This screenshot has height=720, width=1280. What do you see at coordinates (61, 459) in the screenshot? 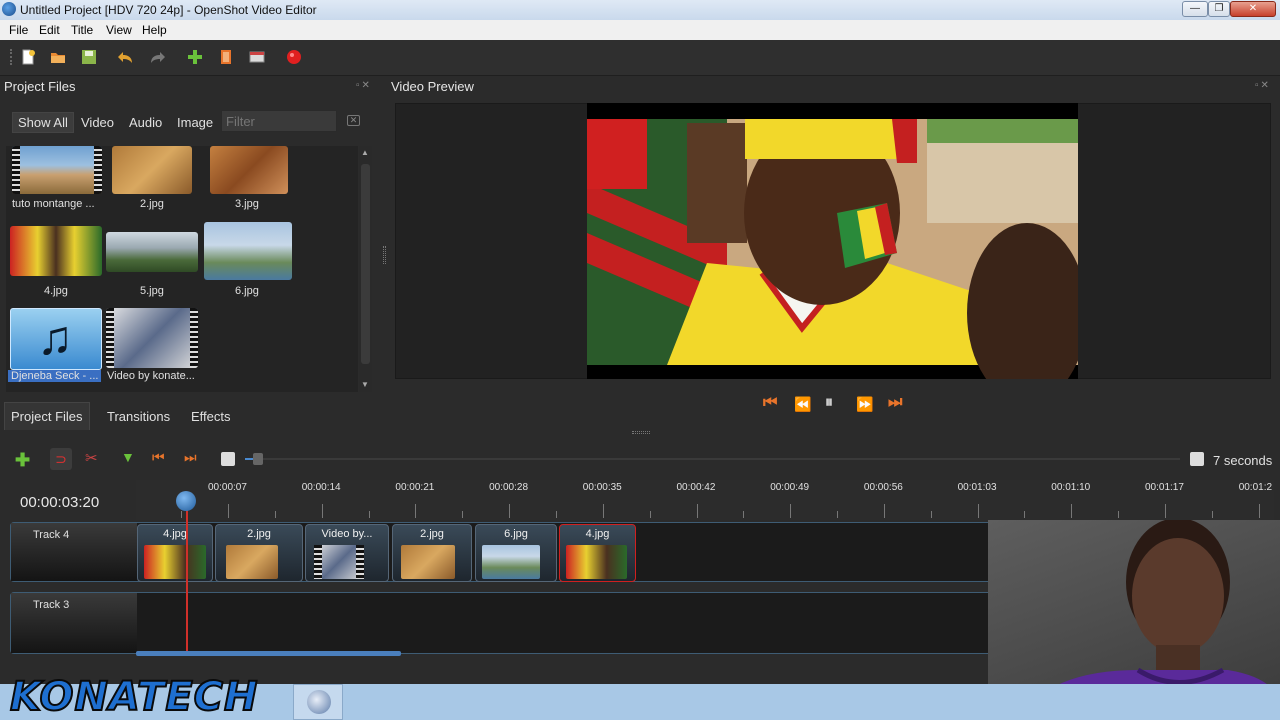
I see `snapping-icon: ⊃` at bounding box center [61, 459].